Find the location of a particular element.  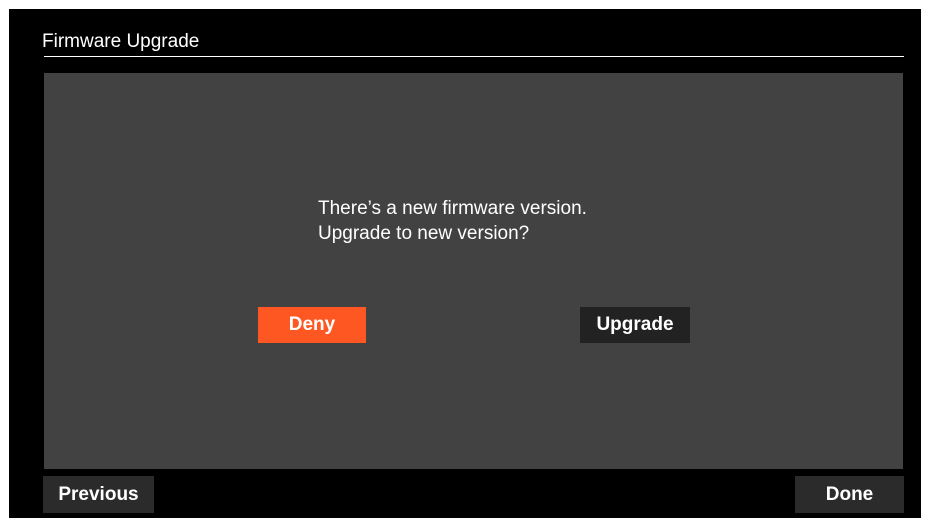

message-line-1: There’s a new firmware version. is located at coordinates (452, 208).